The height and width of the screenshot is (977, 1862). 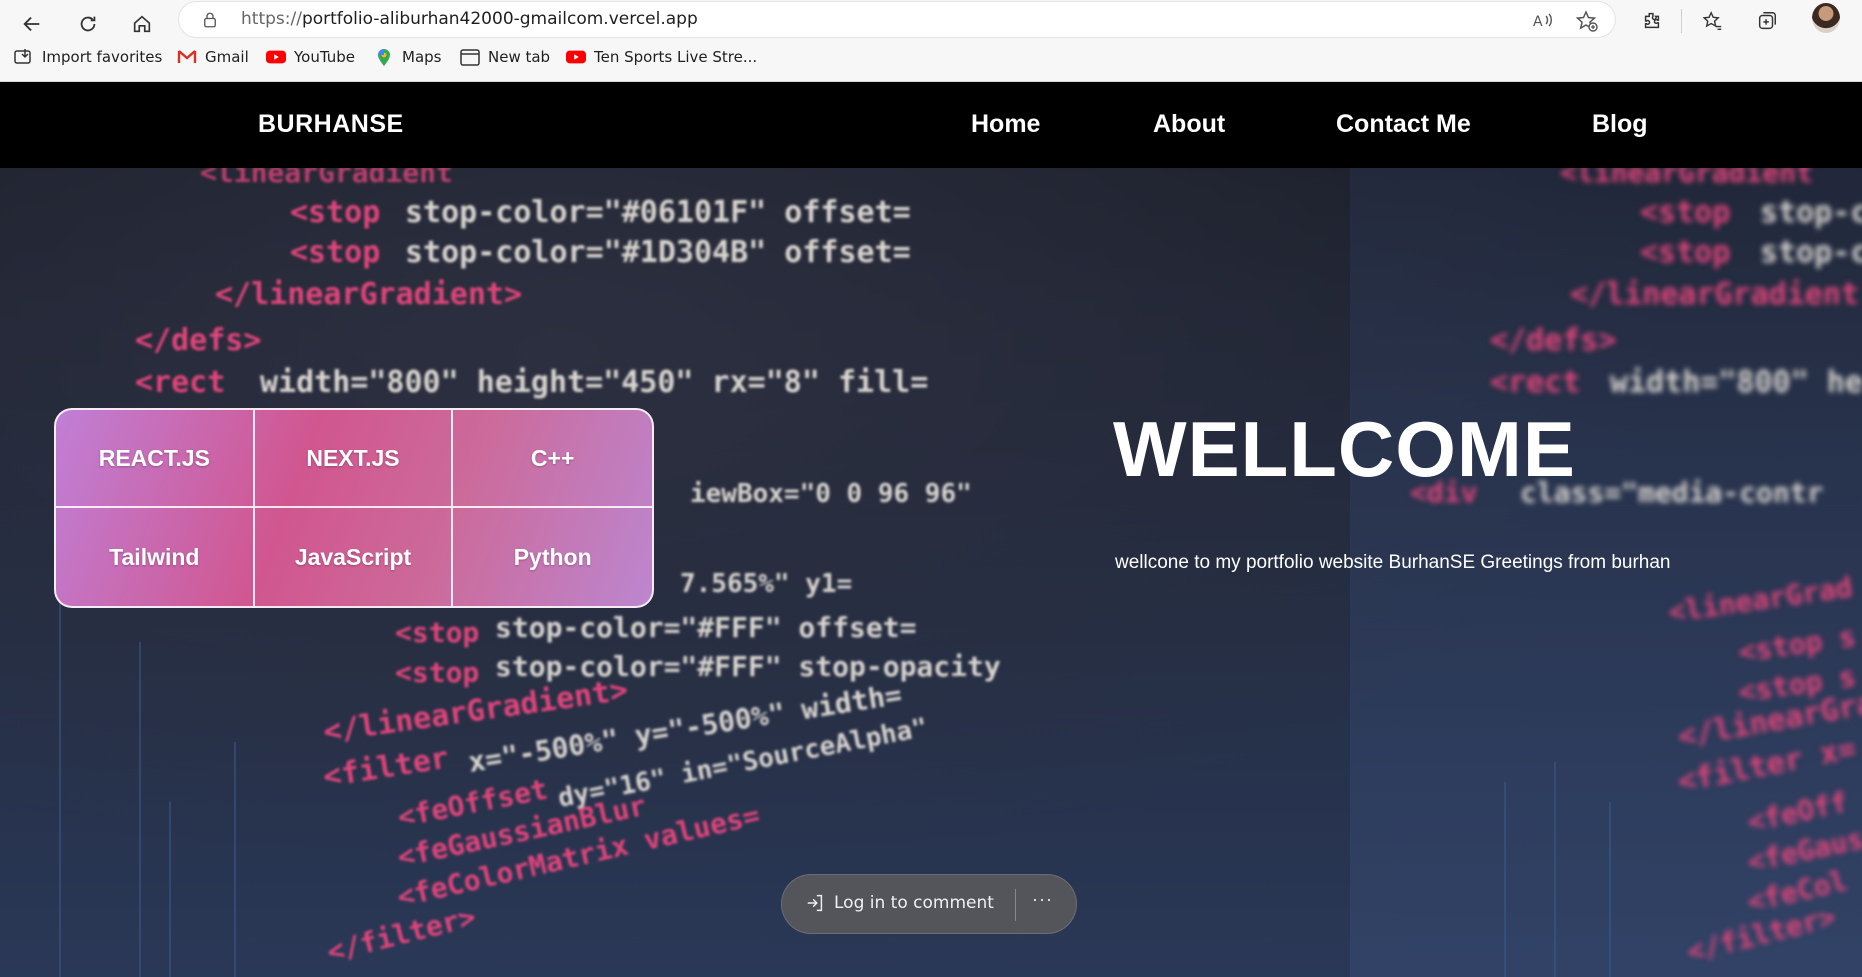 What do you see at coordinates (368, 294) in the screenshot?
I see `svg-text: </linearGradient>` at bounding box center [368, 294].